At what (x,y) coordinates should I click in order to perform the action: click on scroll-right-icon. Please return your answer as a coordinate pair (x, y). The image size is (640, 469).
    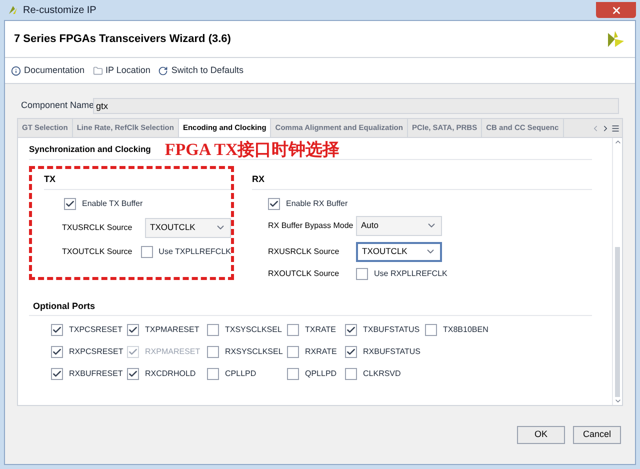
    Looking at the image, I should click on (605, 128).